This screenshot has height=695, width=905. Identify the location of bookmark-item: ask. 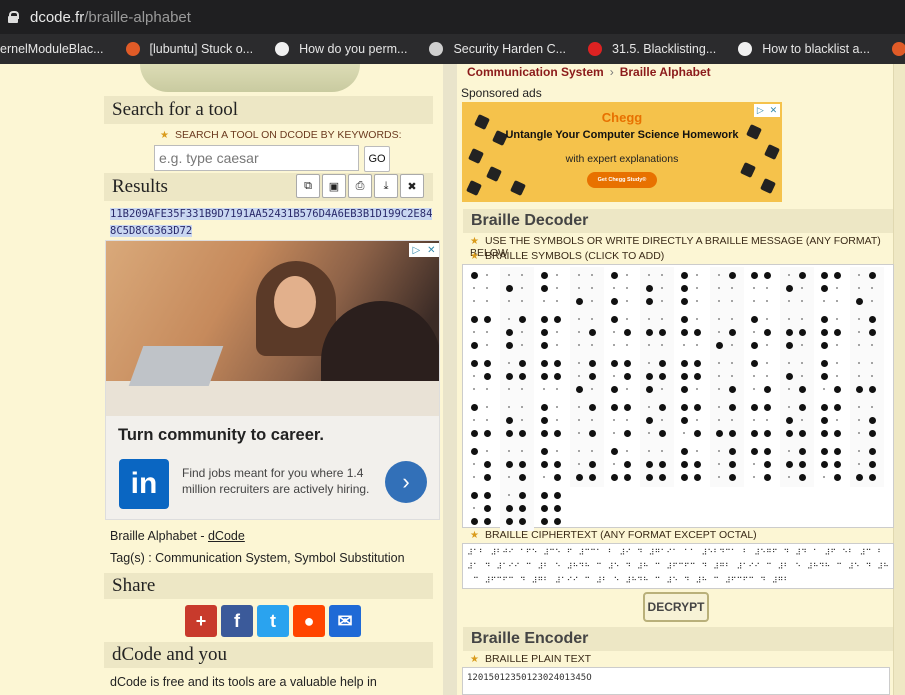
(898, 49).